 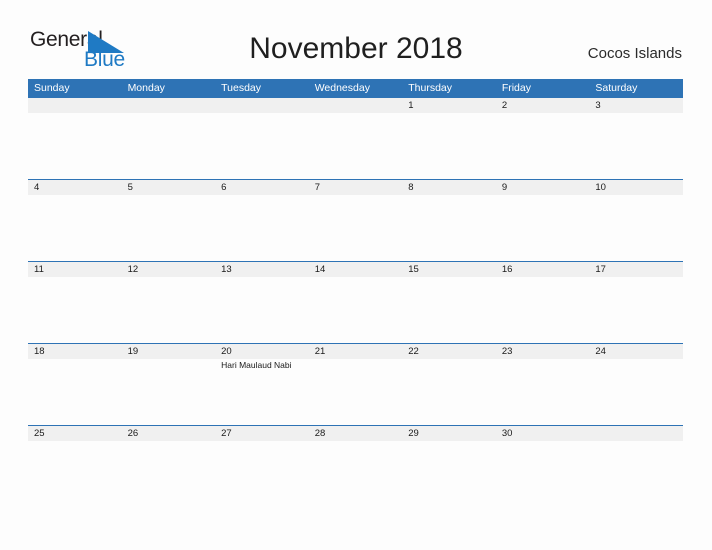 What do you see at coordinates (75, 269) in the screenshot?
I see `day-number: 11` at bounding box center [75, 269].